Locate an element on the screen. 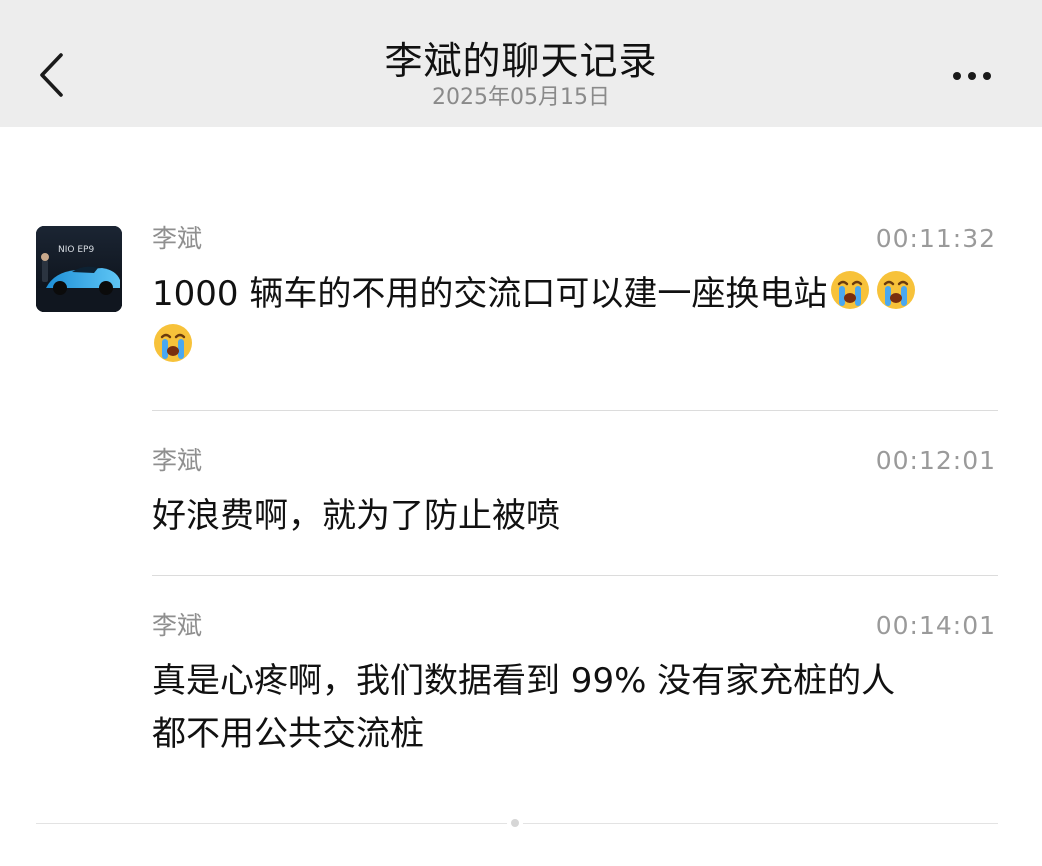 This screenshot has width=1042, height=866. message-item: 李斌 00:12:01 好浪费啊，就为了防止被喷 is located at coordinates (575, 501).